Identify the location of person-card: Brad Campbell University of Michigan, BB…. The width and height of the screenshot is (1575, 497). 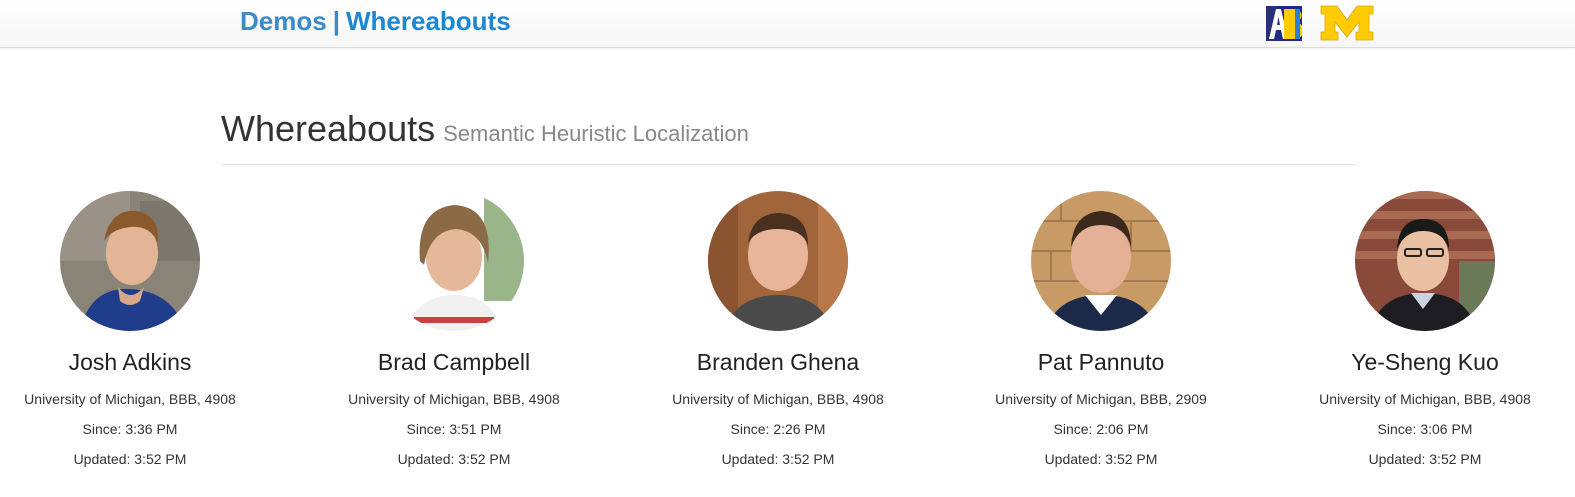
(454, 329).